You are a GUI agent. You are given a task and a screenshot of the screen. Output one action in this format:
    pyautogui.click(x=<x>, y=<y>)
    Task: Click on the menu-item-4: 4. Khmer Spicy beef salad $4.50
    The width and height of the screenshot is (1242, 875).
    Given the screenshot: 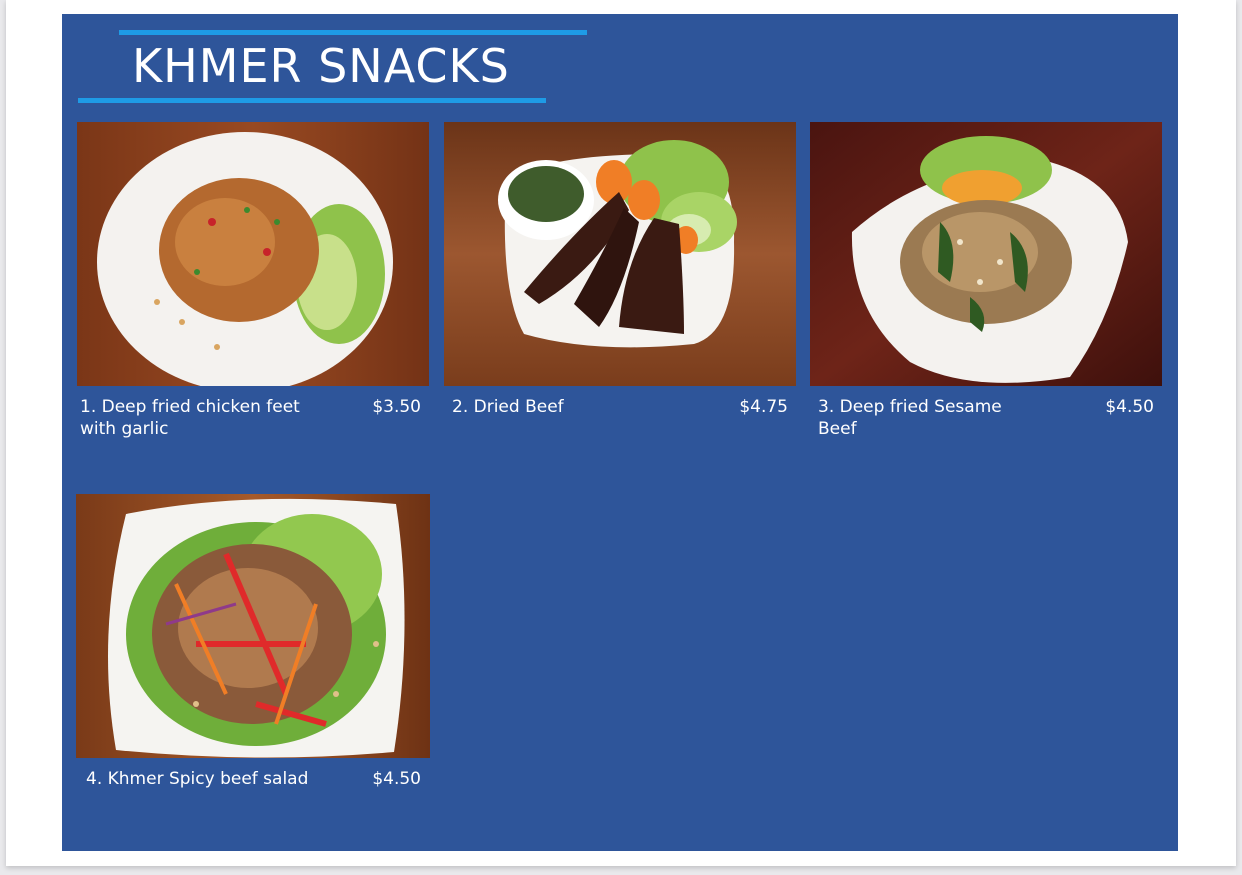 What is the action you would take?
    pyautogui.click(x=253, y=649)
    